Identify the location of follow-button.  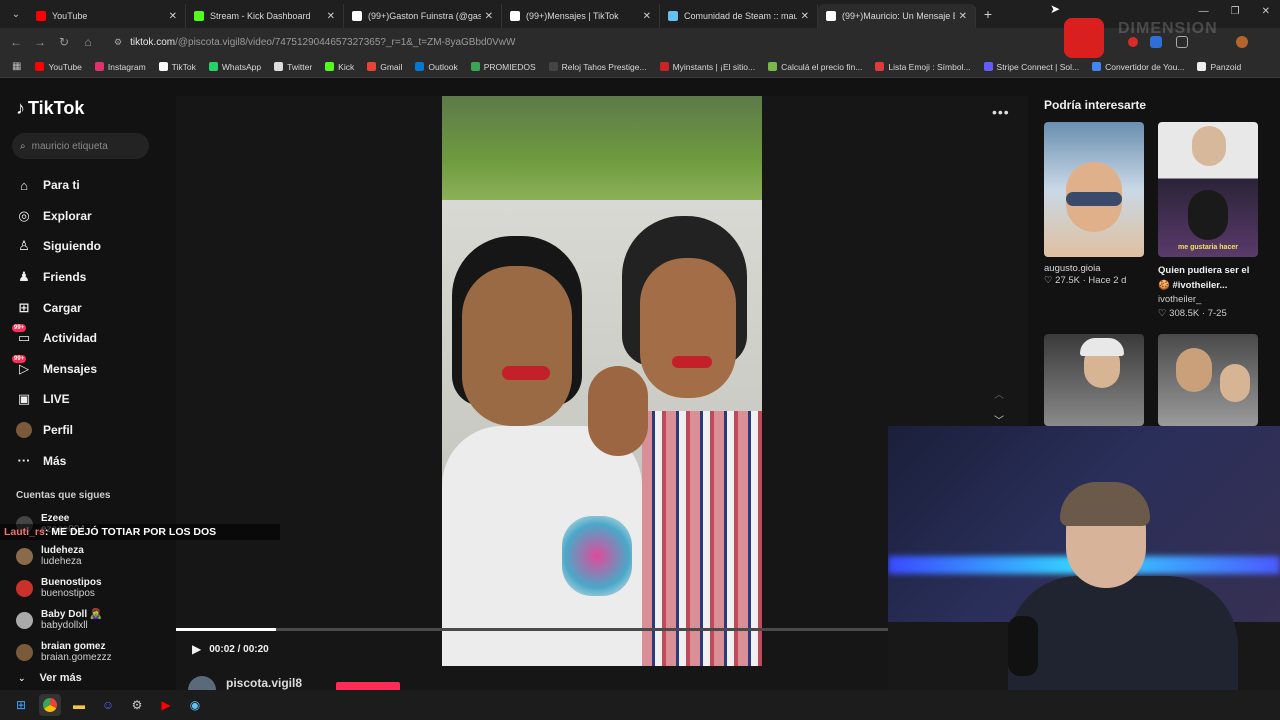
(368, 686).